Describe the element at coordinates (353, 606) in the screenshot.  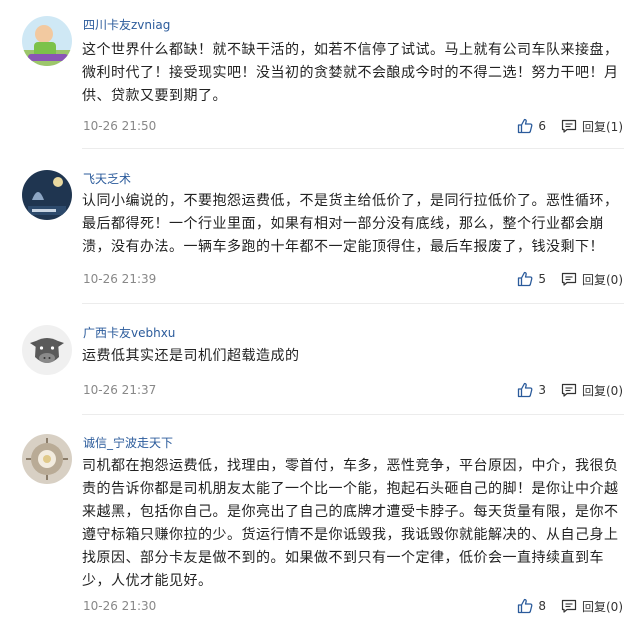
I see `comment-meta: 10-26 21:30 8 回复(0)` at that location.